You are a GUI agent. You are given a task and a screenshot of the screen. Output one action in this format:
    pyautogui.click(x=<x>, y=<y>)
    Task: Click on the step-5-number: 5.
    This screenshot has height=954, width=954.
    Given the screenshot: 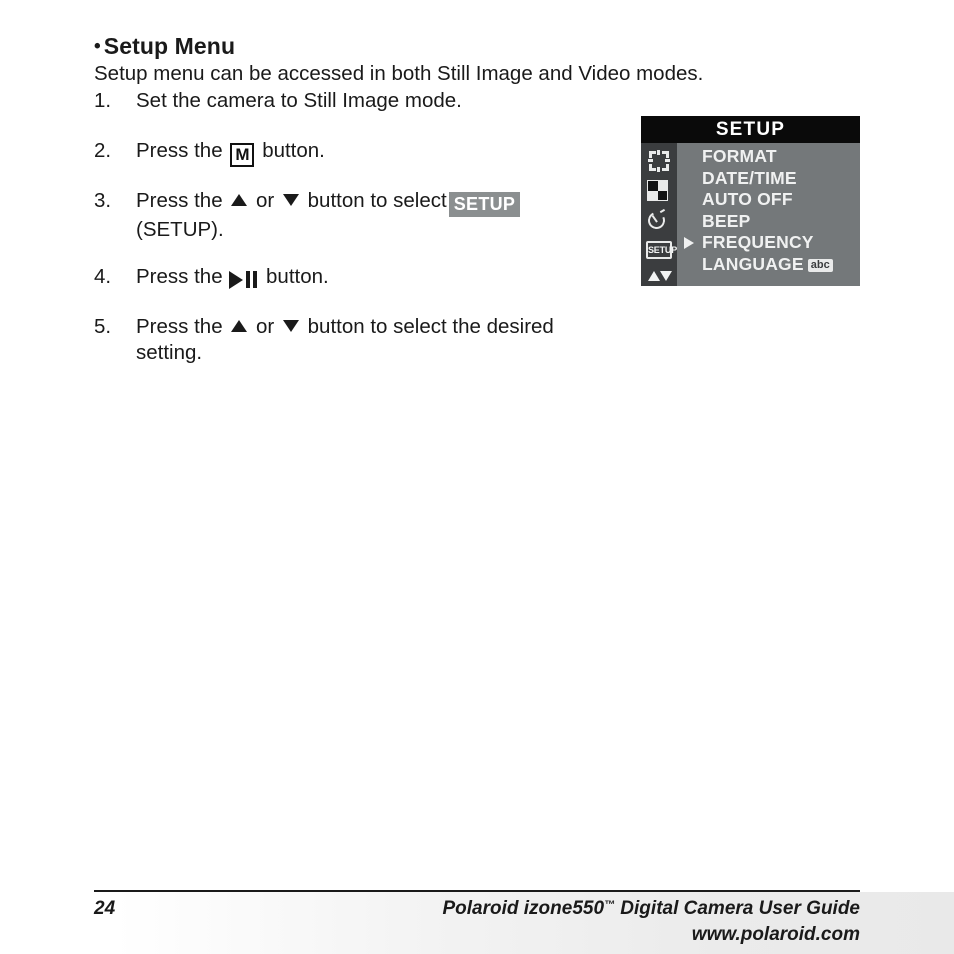 What is the action you would take?
    pyautogui.click(x=103, y=326)
    